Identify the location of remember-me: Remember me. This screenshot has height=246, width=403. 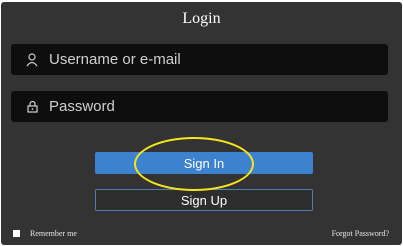
(45, 233).